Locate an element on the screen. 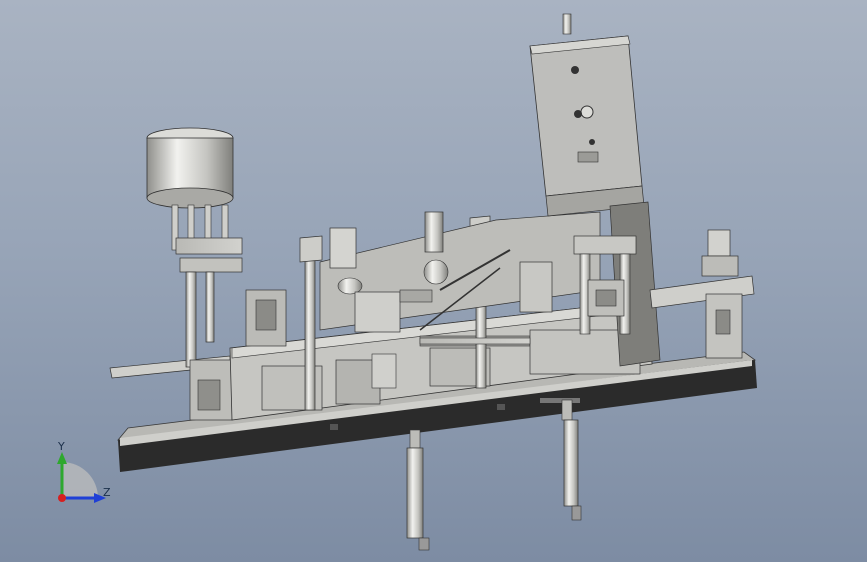  y-axis-label: Y is located at coordinates (61, 446).